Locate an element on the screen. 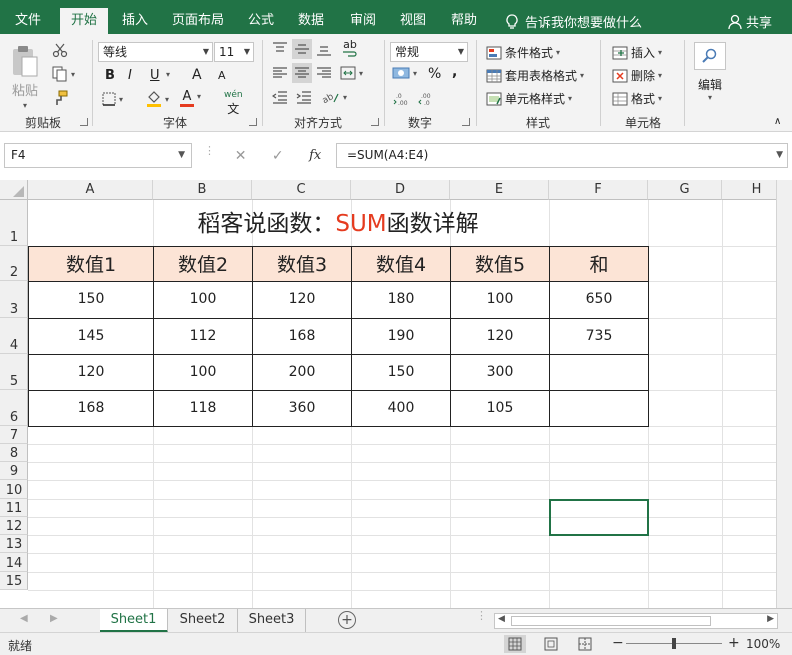 This screenshot has height=655, width=792. tab-data: 数据 is located at coordinates (311, 17).